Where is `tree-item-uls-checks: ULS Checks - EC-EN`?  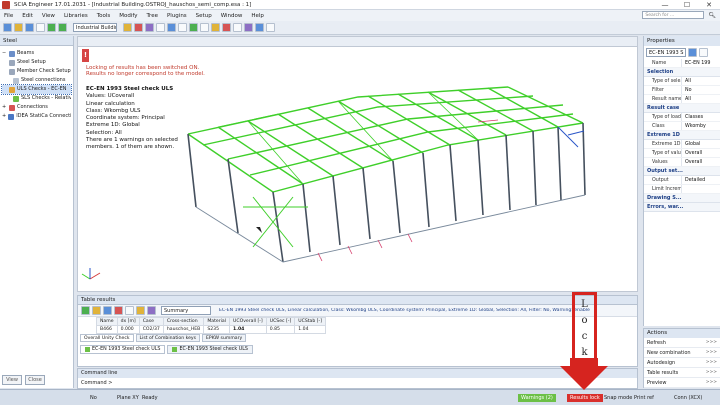 tree-item-uls-checks: ULS Checks - EC-EN is located at coordinates (36, 89).